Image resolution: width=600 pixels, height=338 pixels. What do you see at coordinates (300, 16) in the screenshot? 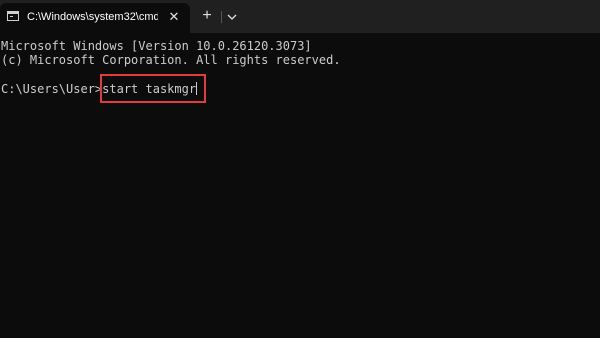
I see `title-bar: C:\Windows\system32\cmd.e: ✕ +` at bounding box center [300, 16].